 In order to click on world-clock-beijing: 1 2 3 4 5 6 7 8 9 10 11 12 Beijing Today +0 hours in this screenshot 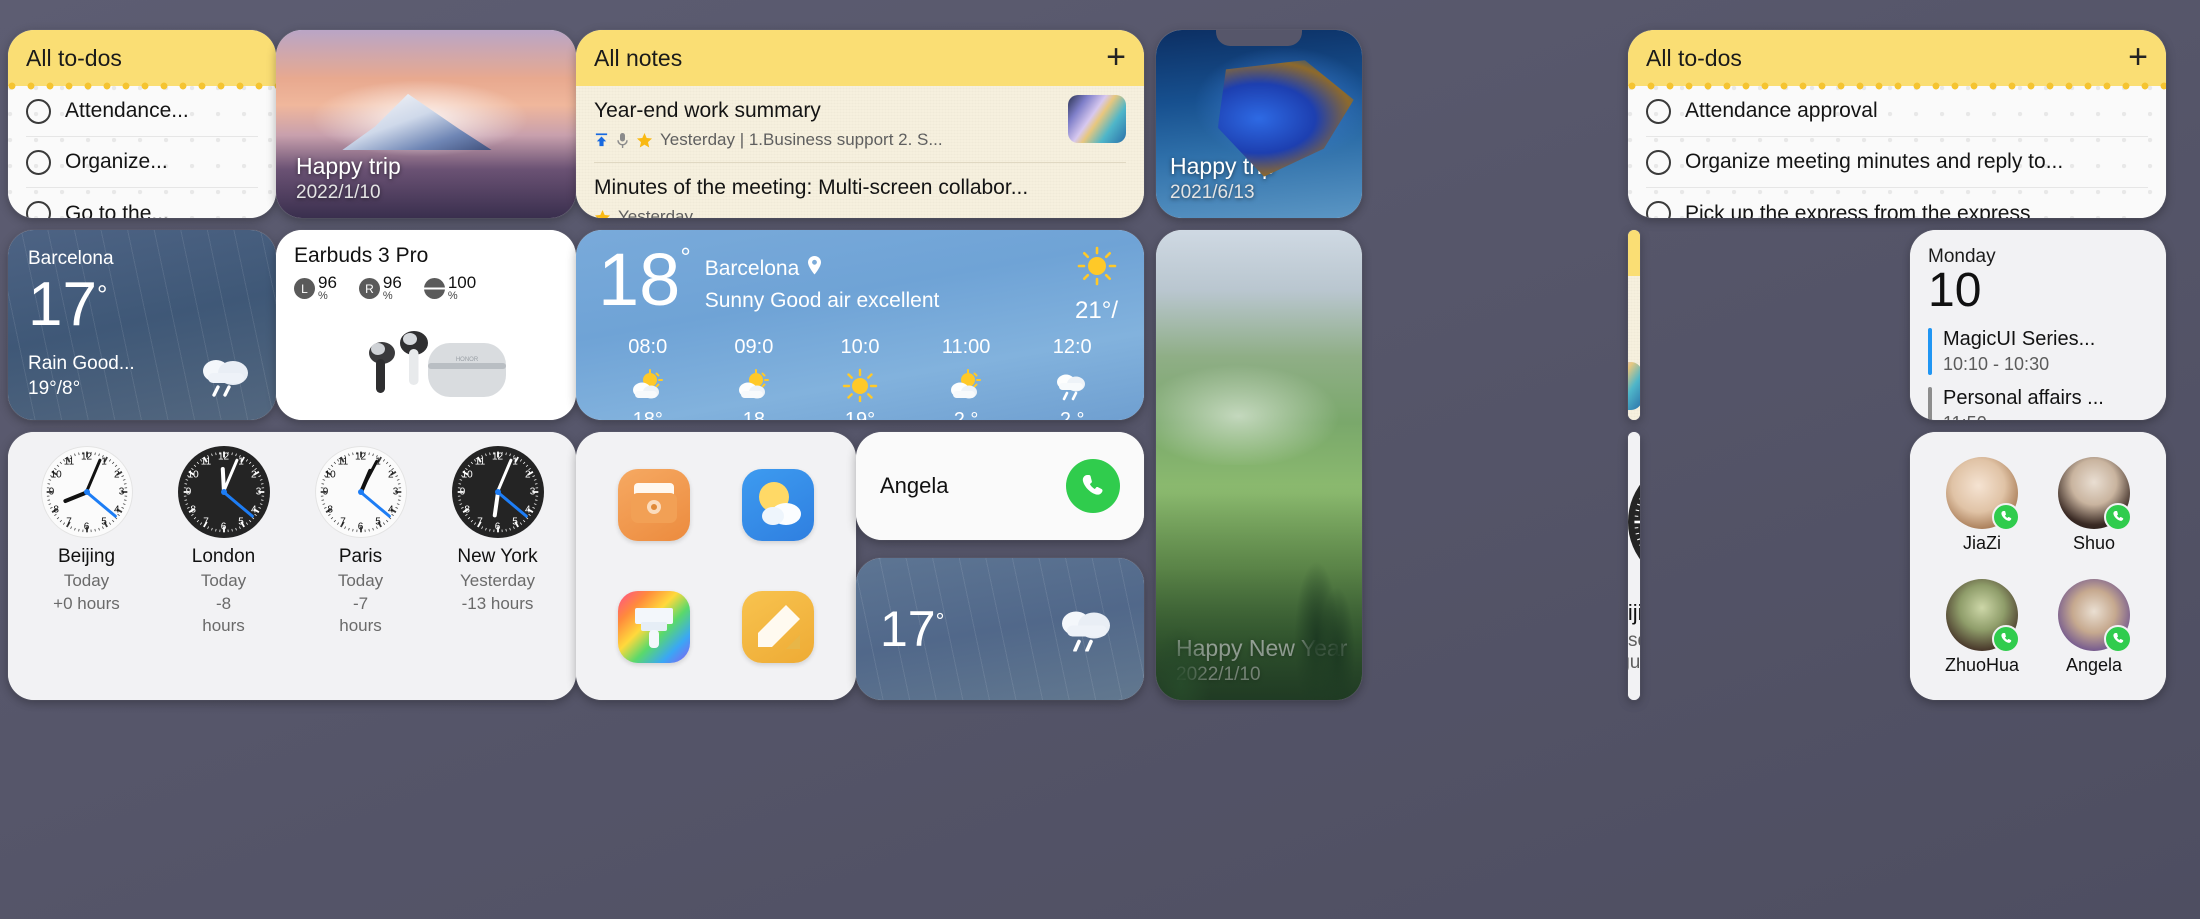, I will do `click(86, 568)`.